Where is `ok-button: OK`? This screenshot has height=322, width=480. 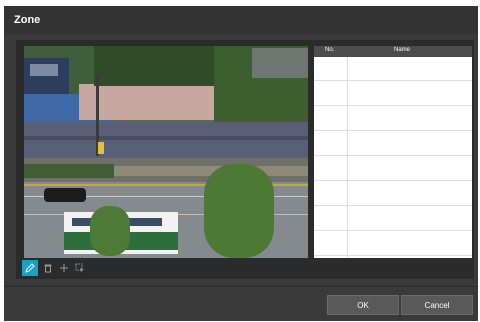 ok-button: OK is located at coordinates (363, 305).